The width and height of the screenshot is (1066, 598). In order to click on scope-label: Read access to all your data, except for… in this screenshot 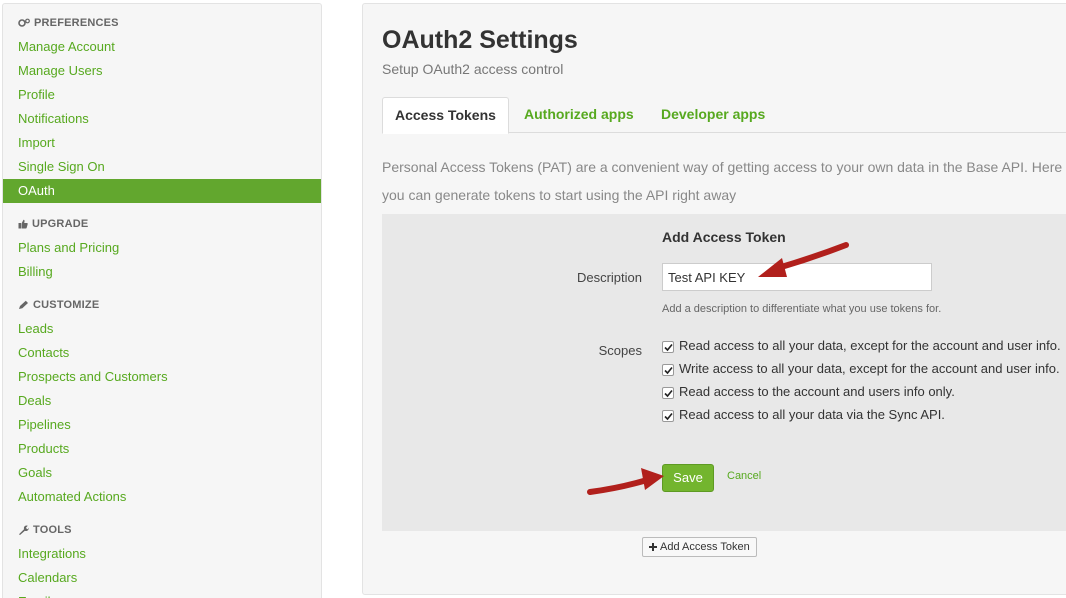, I will do `click(870, 345)`.